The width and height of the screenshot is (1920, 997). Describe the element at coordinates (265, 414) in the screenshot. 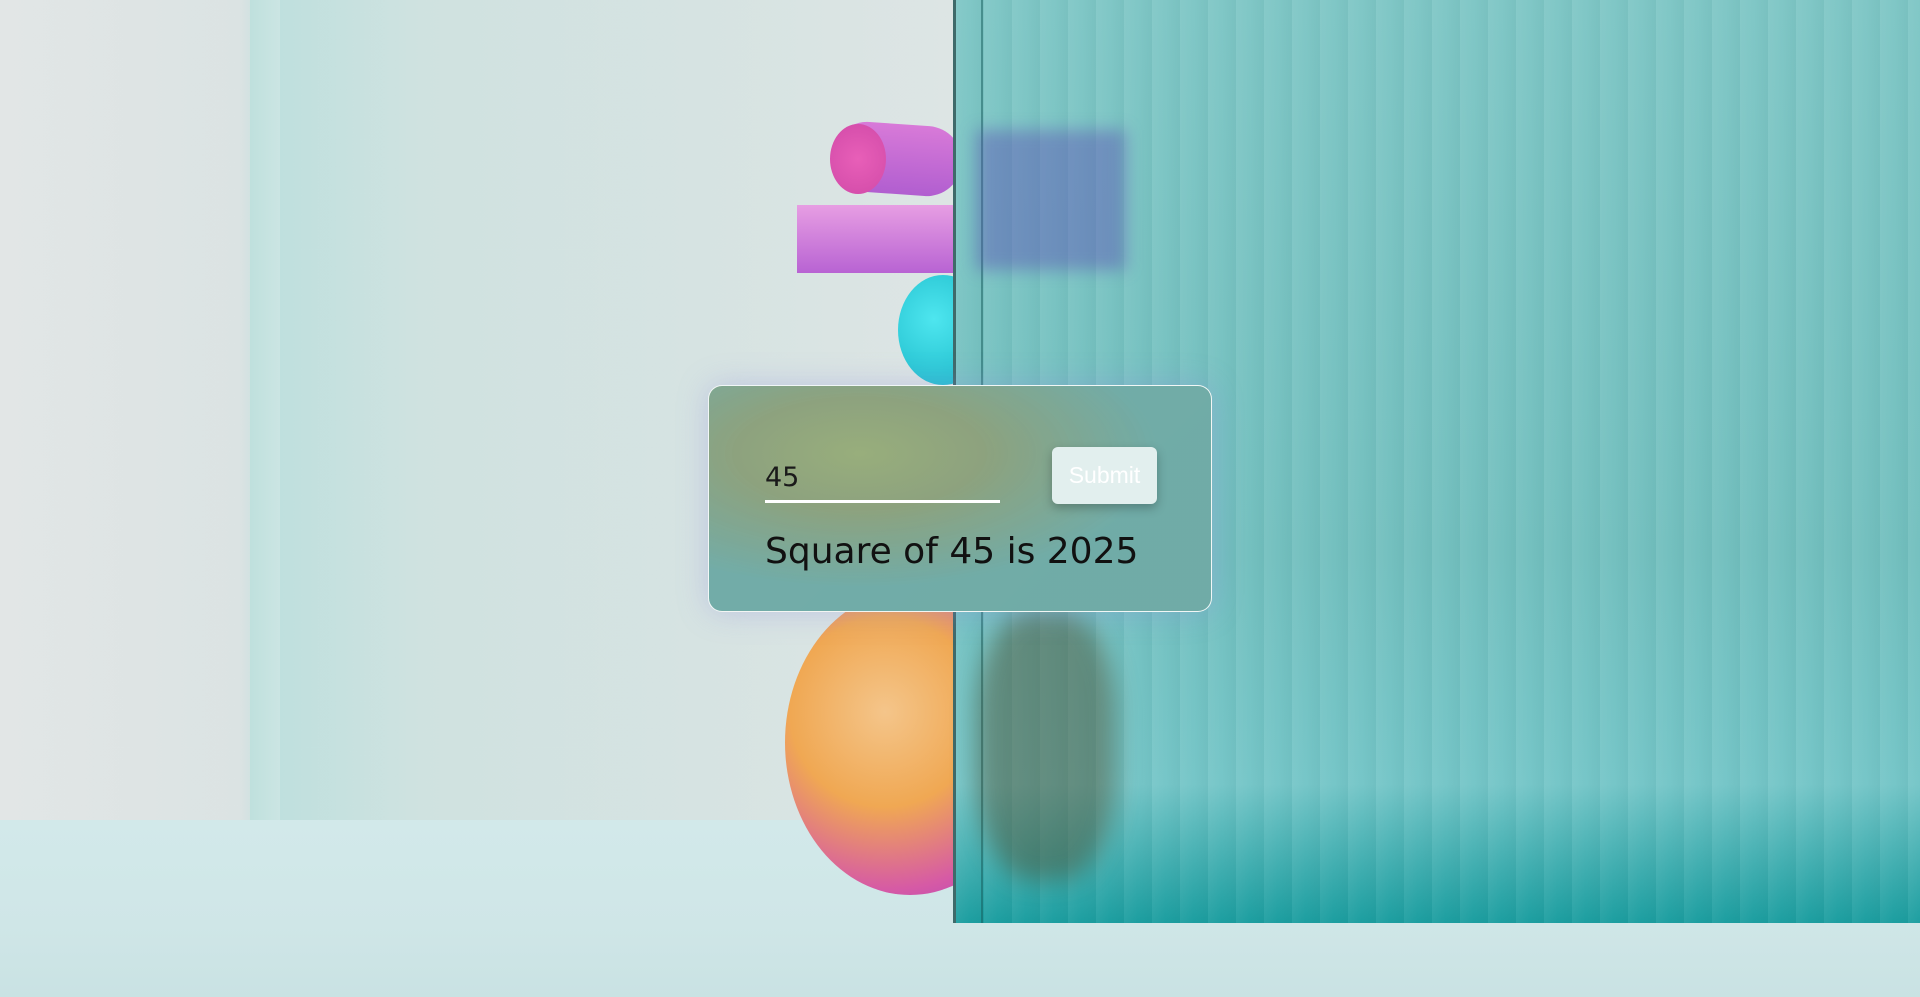

I see `background-pillar` at that location.